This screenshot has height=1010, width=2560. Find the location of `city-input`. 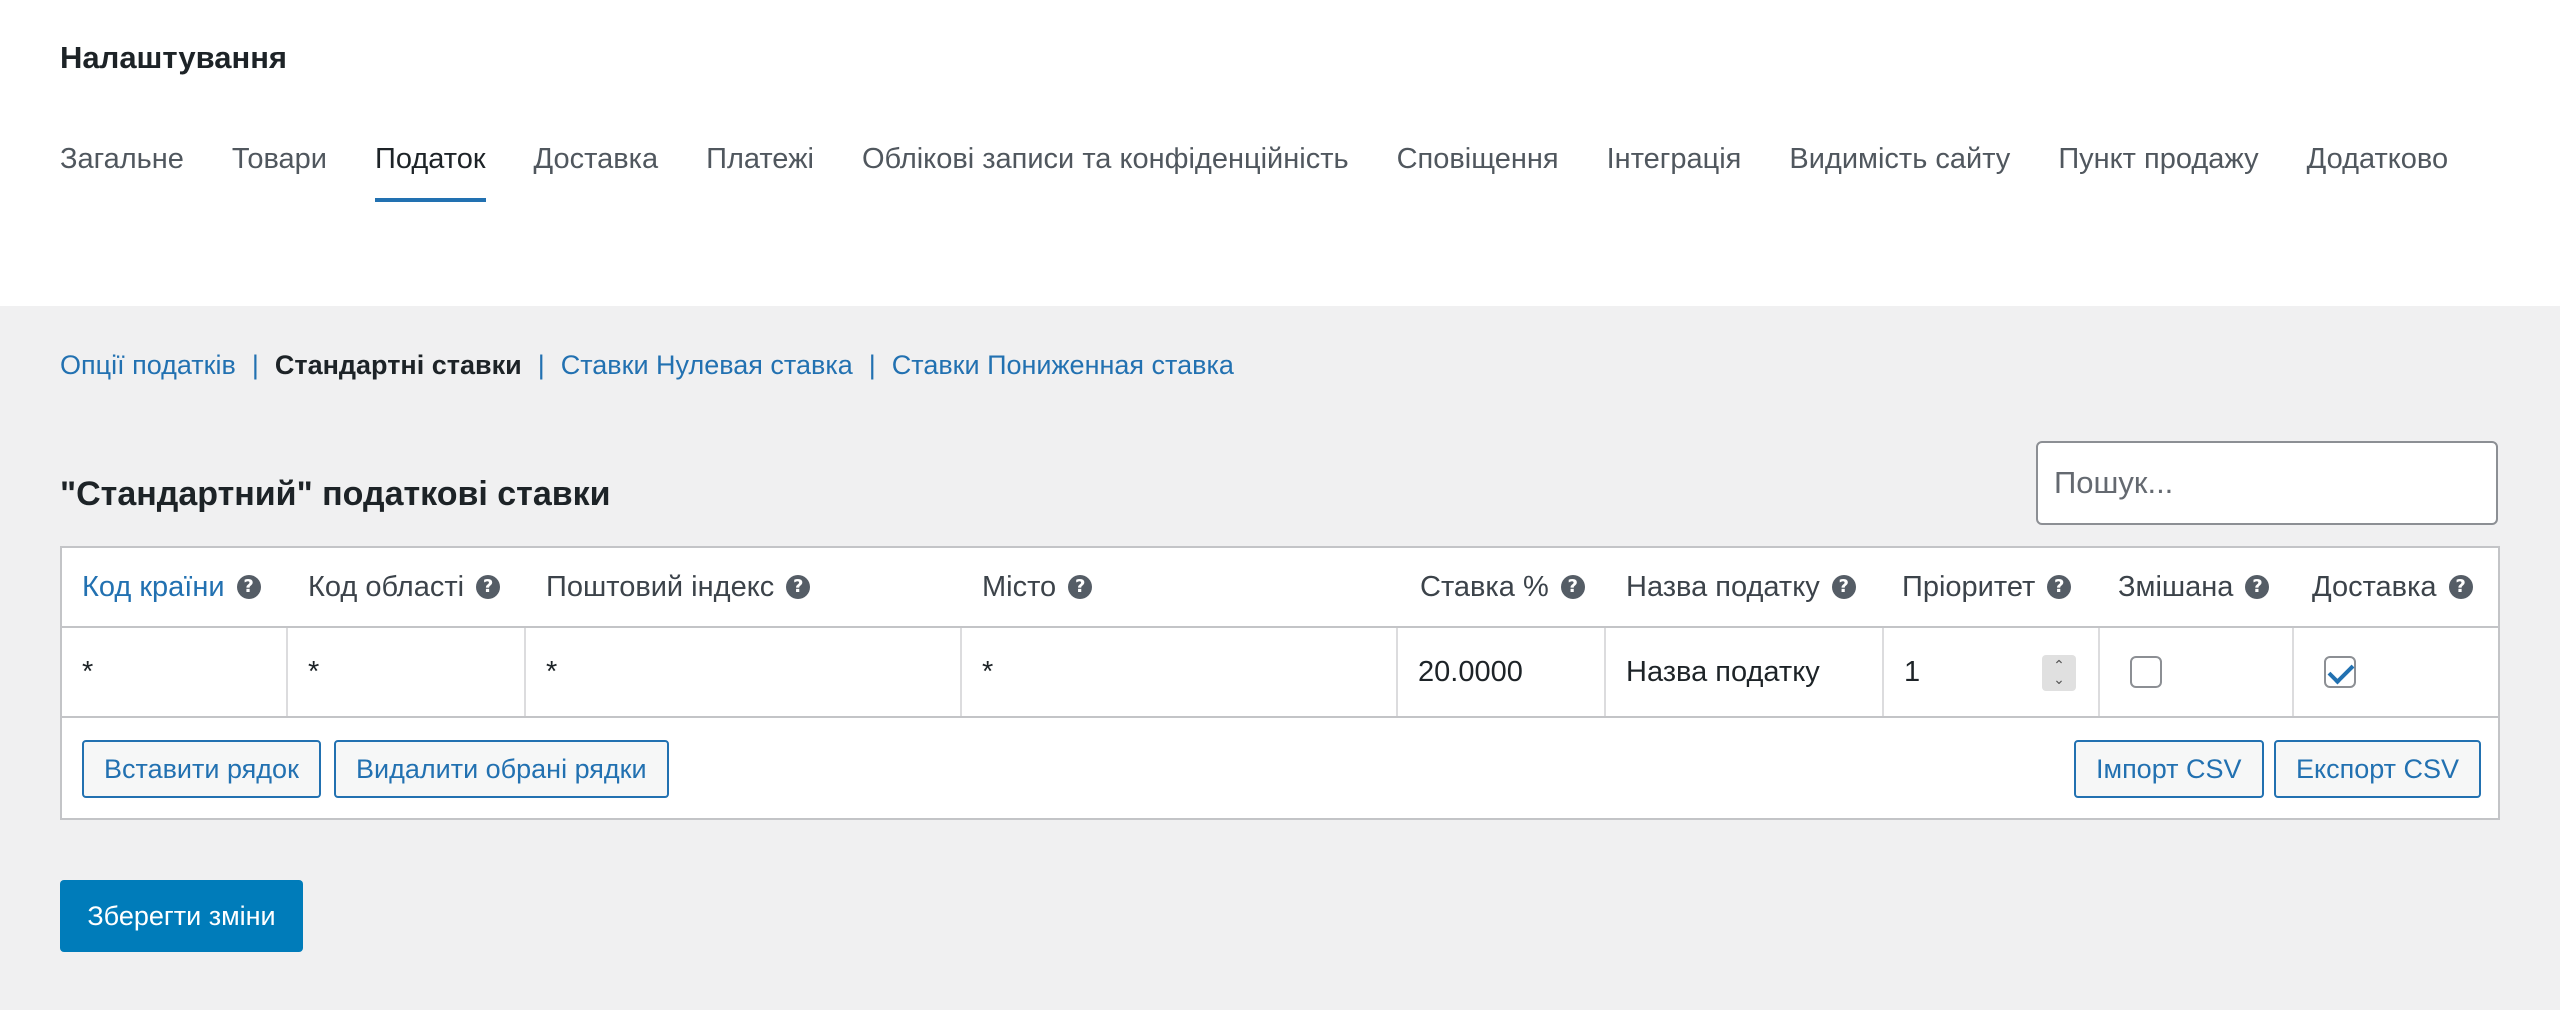

city-input is located at coordinates (1189, 672).